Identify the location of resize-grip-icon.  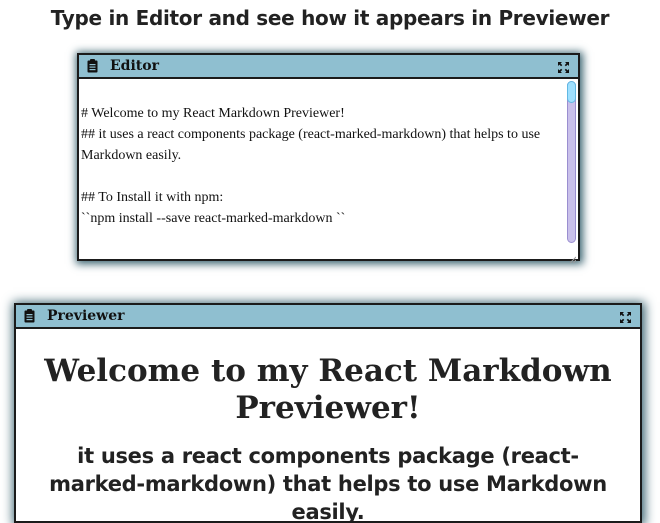
(573, 257).